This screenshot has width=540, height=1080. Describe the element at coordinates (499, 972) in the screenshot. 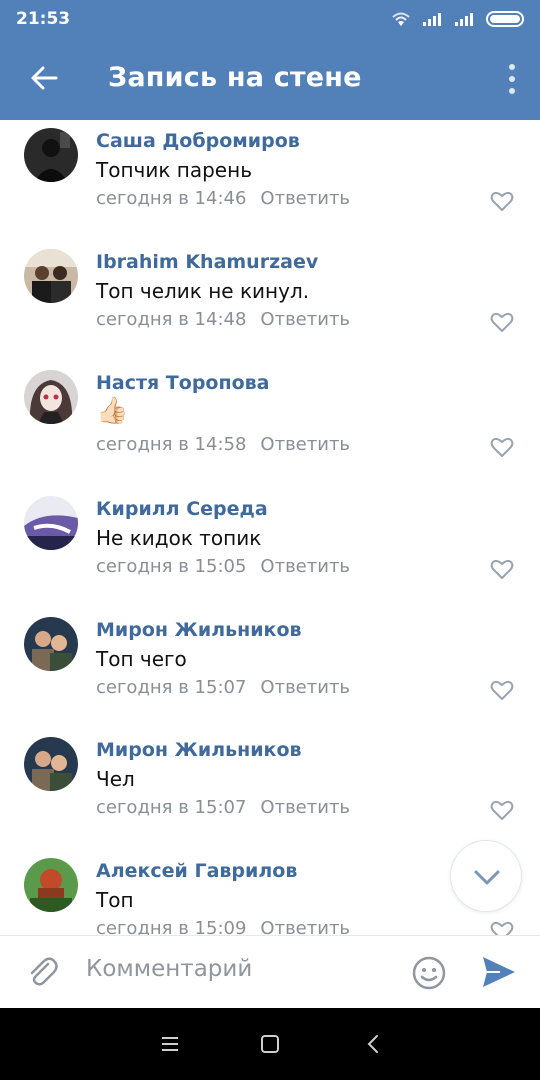

I see `send-icon` at that location.